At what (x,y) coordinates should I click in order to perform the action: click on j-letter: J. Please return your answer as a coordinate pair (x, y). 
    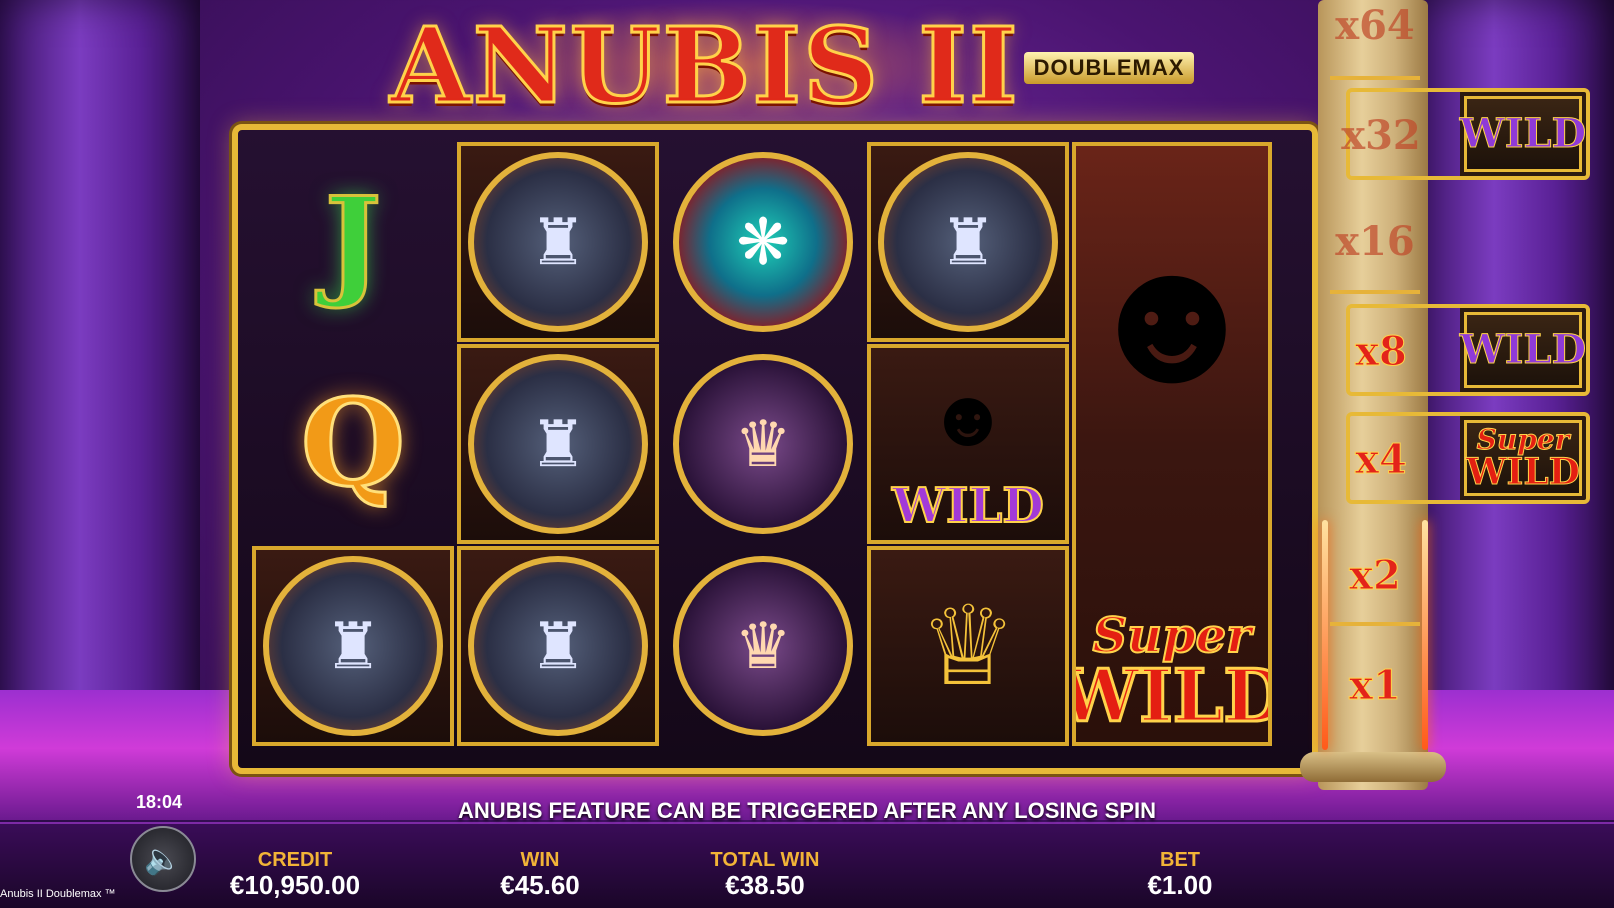
    Looking at the image, I should click on (353, 241).